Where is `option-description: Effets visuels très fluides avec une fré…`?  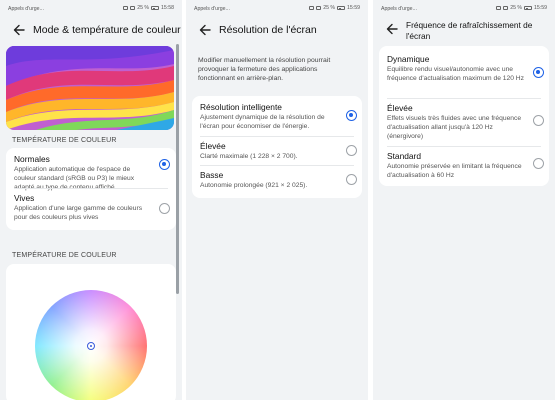 option-description: Effets visuels très fluides avec une fré… is located at coordinates (454, 127).